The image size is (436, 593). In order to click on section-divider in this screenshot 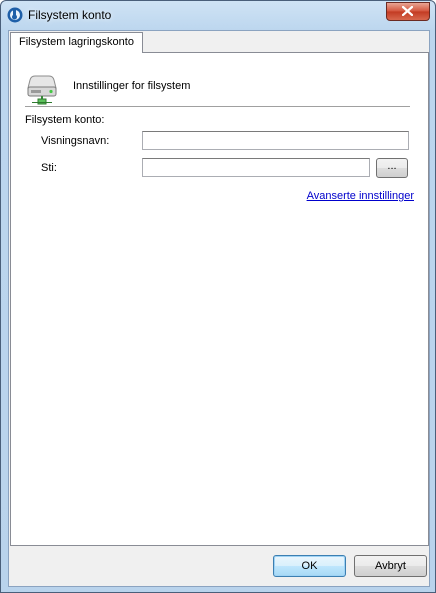, I will do `click(217, 106)`.